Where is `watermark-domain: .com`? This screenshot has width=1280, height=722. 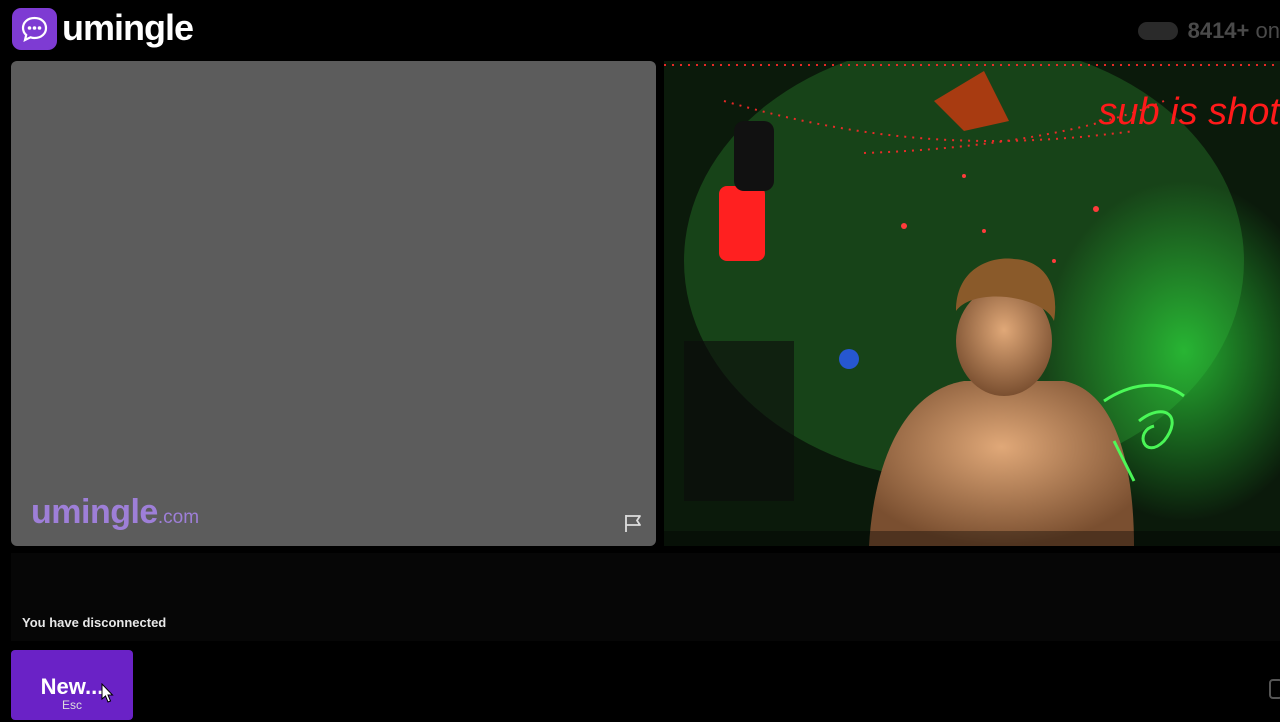
watermark-domain: .com is located at coordinates (178, 517).